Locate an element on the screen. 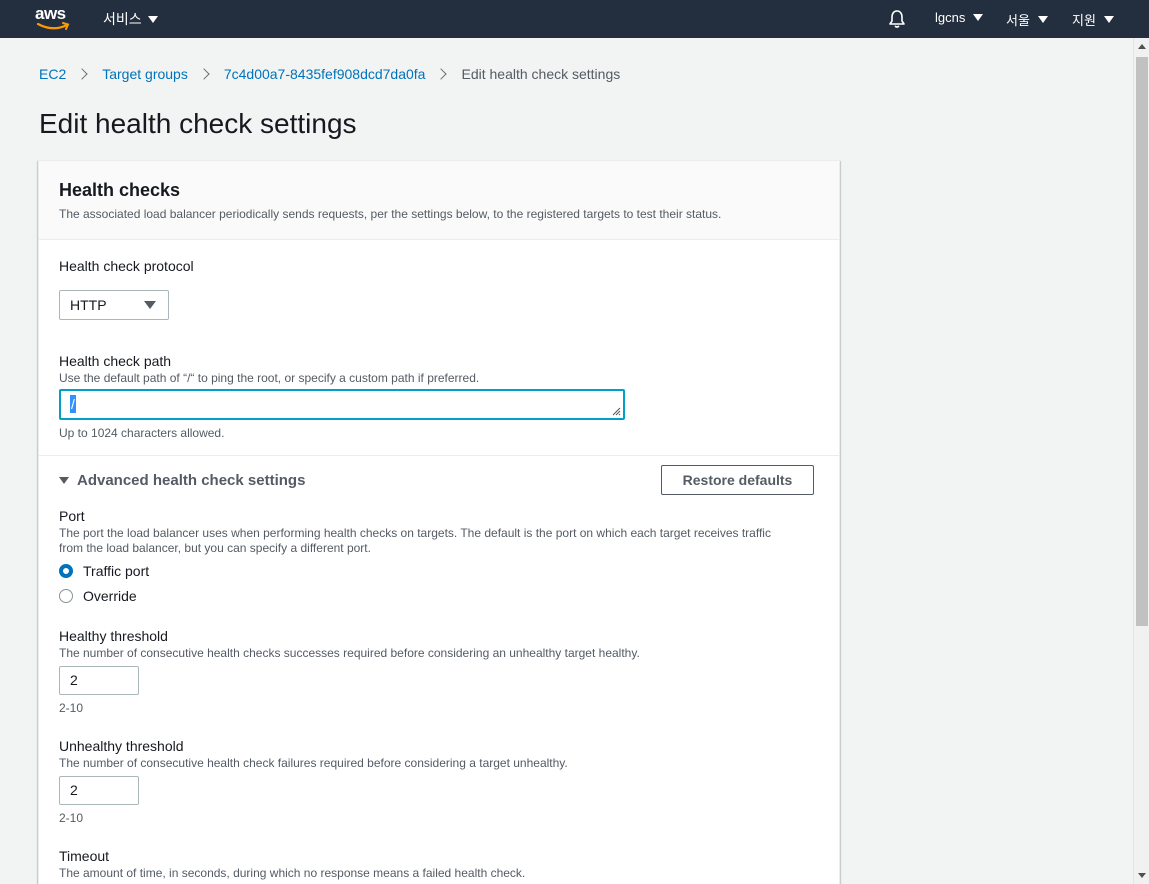  timeout-label: Timeout is located at coordinates (84, 856).